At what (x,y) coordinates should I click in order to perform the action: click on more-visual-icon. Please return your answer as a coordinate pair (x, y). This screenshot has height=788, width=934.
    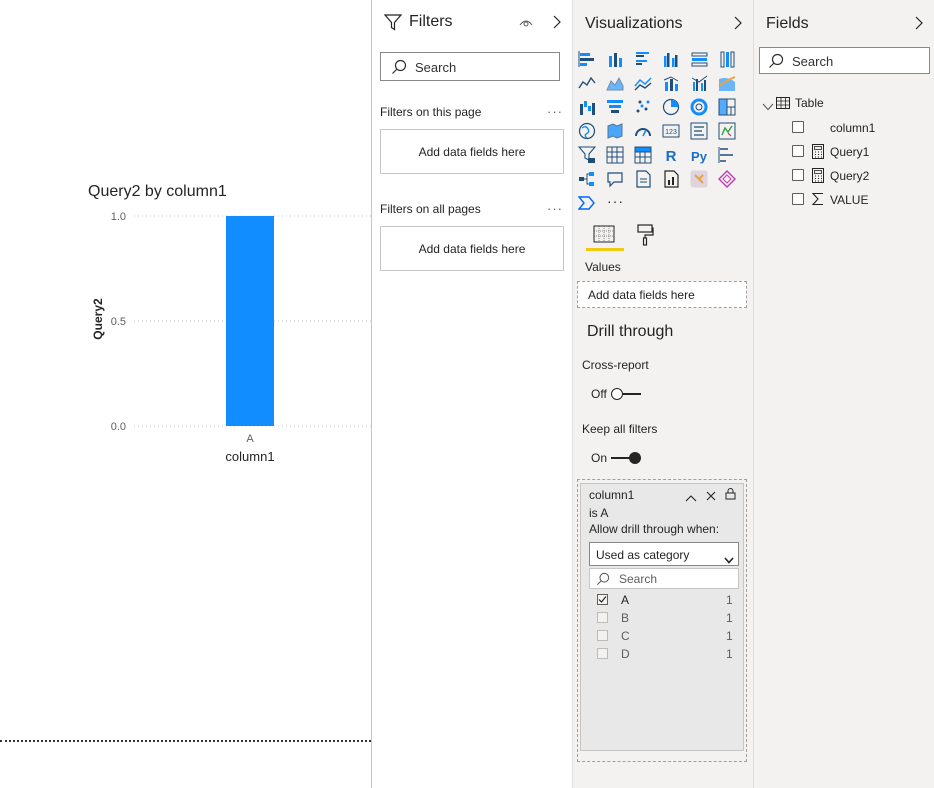
    Looking at the image, I should click on (586, 203).